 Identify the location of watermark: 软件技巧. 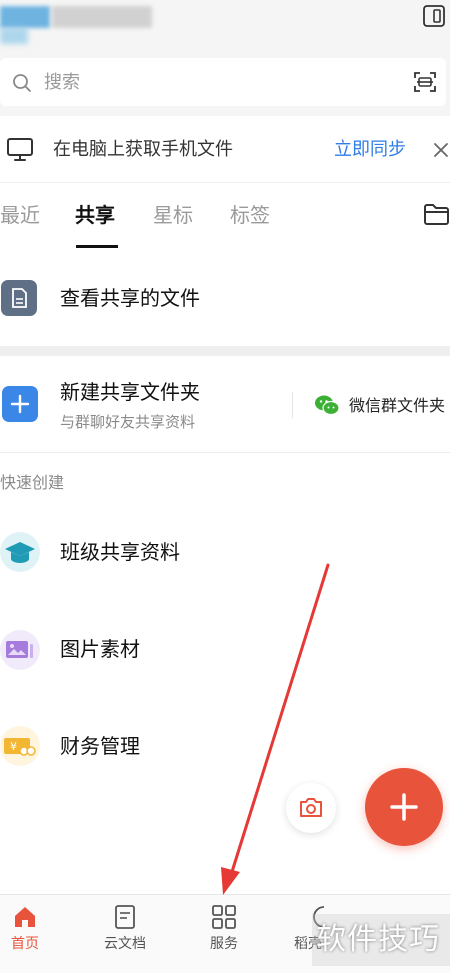
(378, 939).